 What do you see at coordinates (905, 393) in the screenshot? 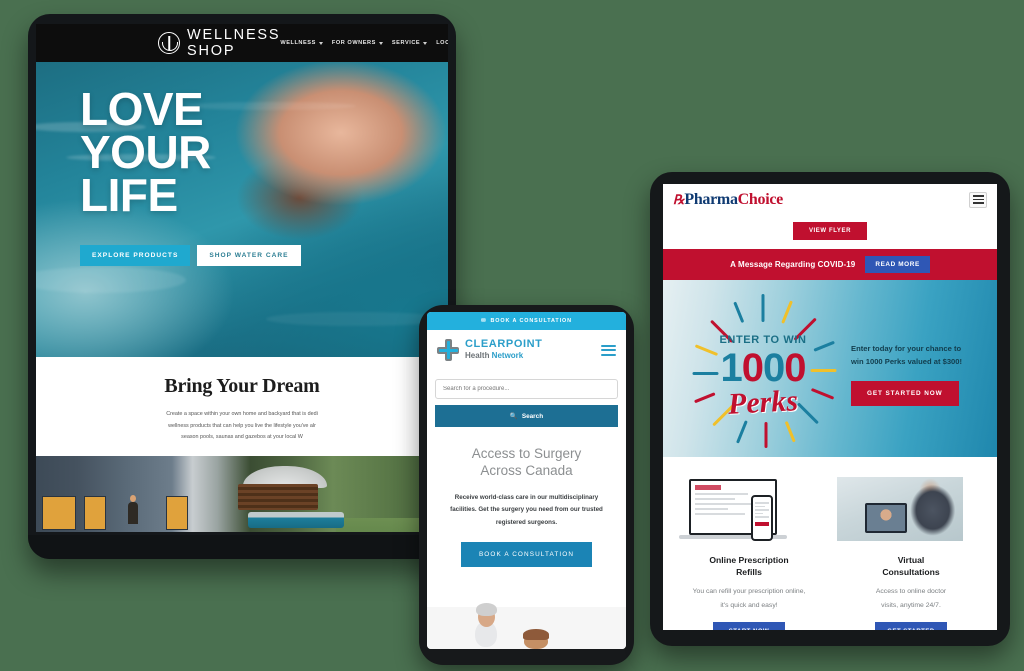
I see `get-started-now-button: GET STARTED NOW` at bounding box center [905, 393].